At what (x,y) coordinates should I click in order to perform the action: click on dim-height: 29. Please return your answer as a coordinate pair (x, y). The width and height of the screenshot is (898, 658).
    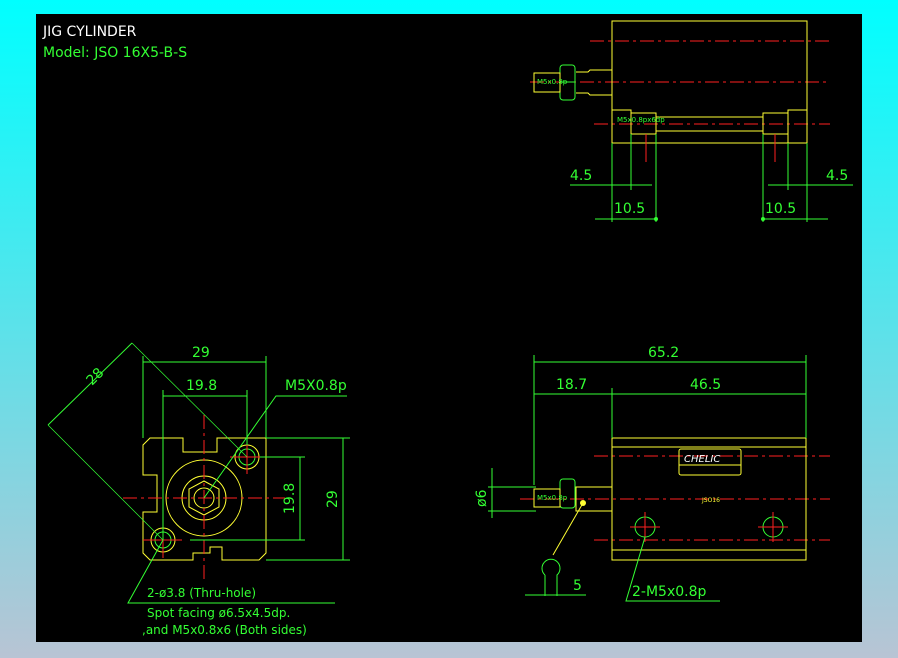
    Looking at the image, I should click on (333, 499).